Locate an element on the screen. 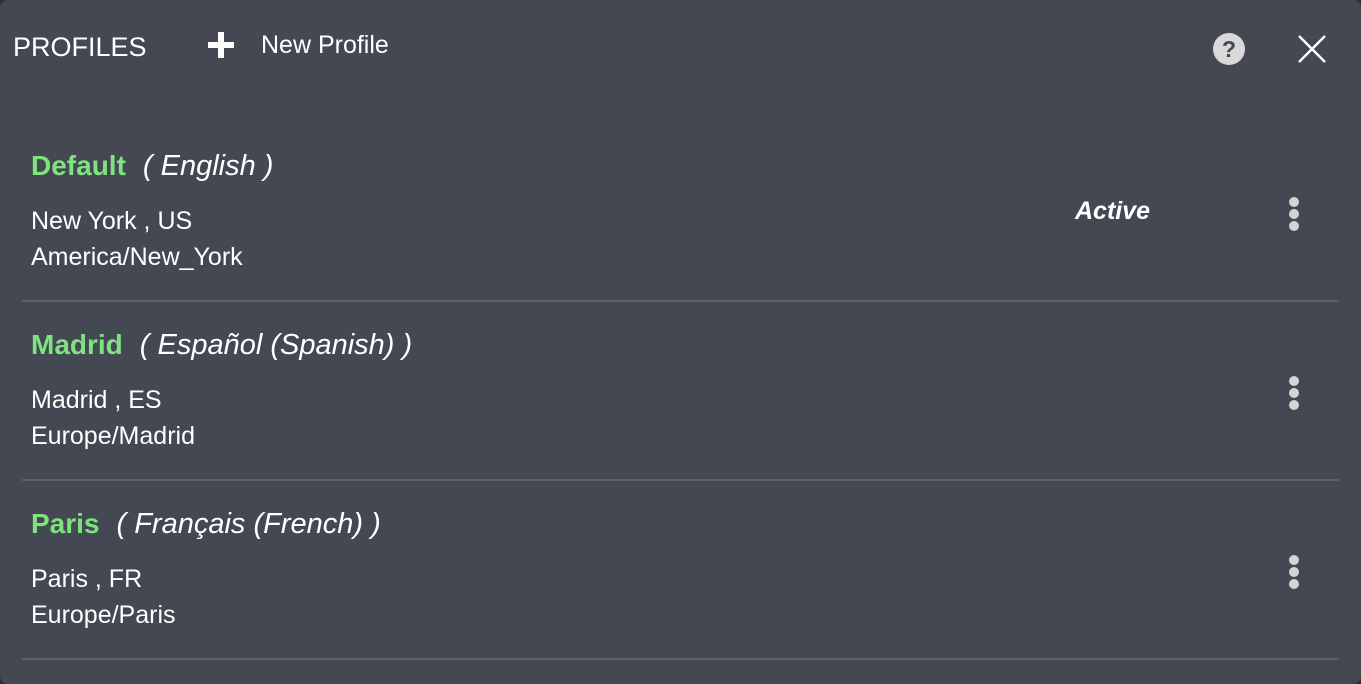 Image resolution: width=1361 pixels, height=684 pixels. plus-icon is located at coordinates (221, 45).